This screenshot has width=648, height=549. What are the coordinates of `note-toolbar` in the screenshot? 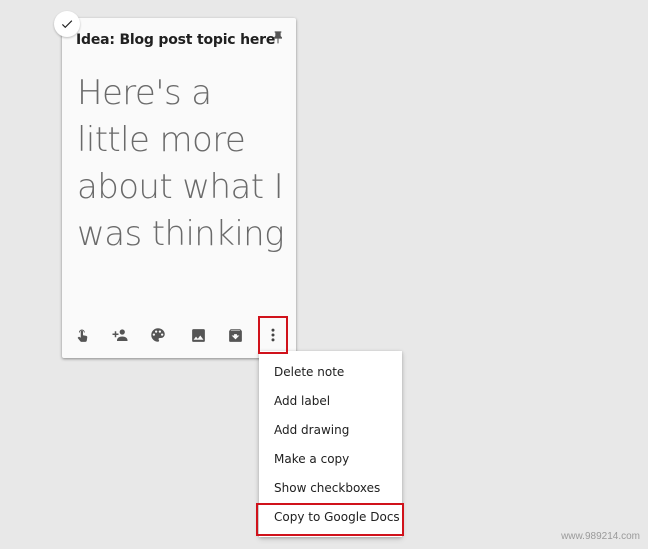 It's located at (179, 336).